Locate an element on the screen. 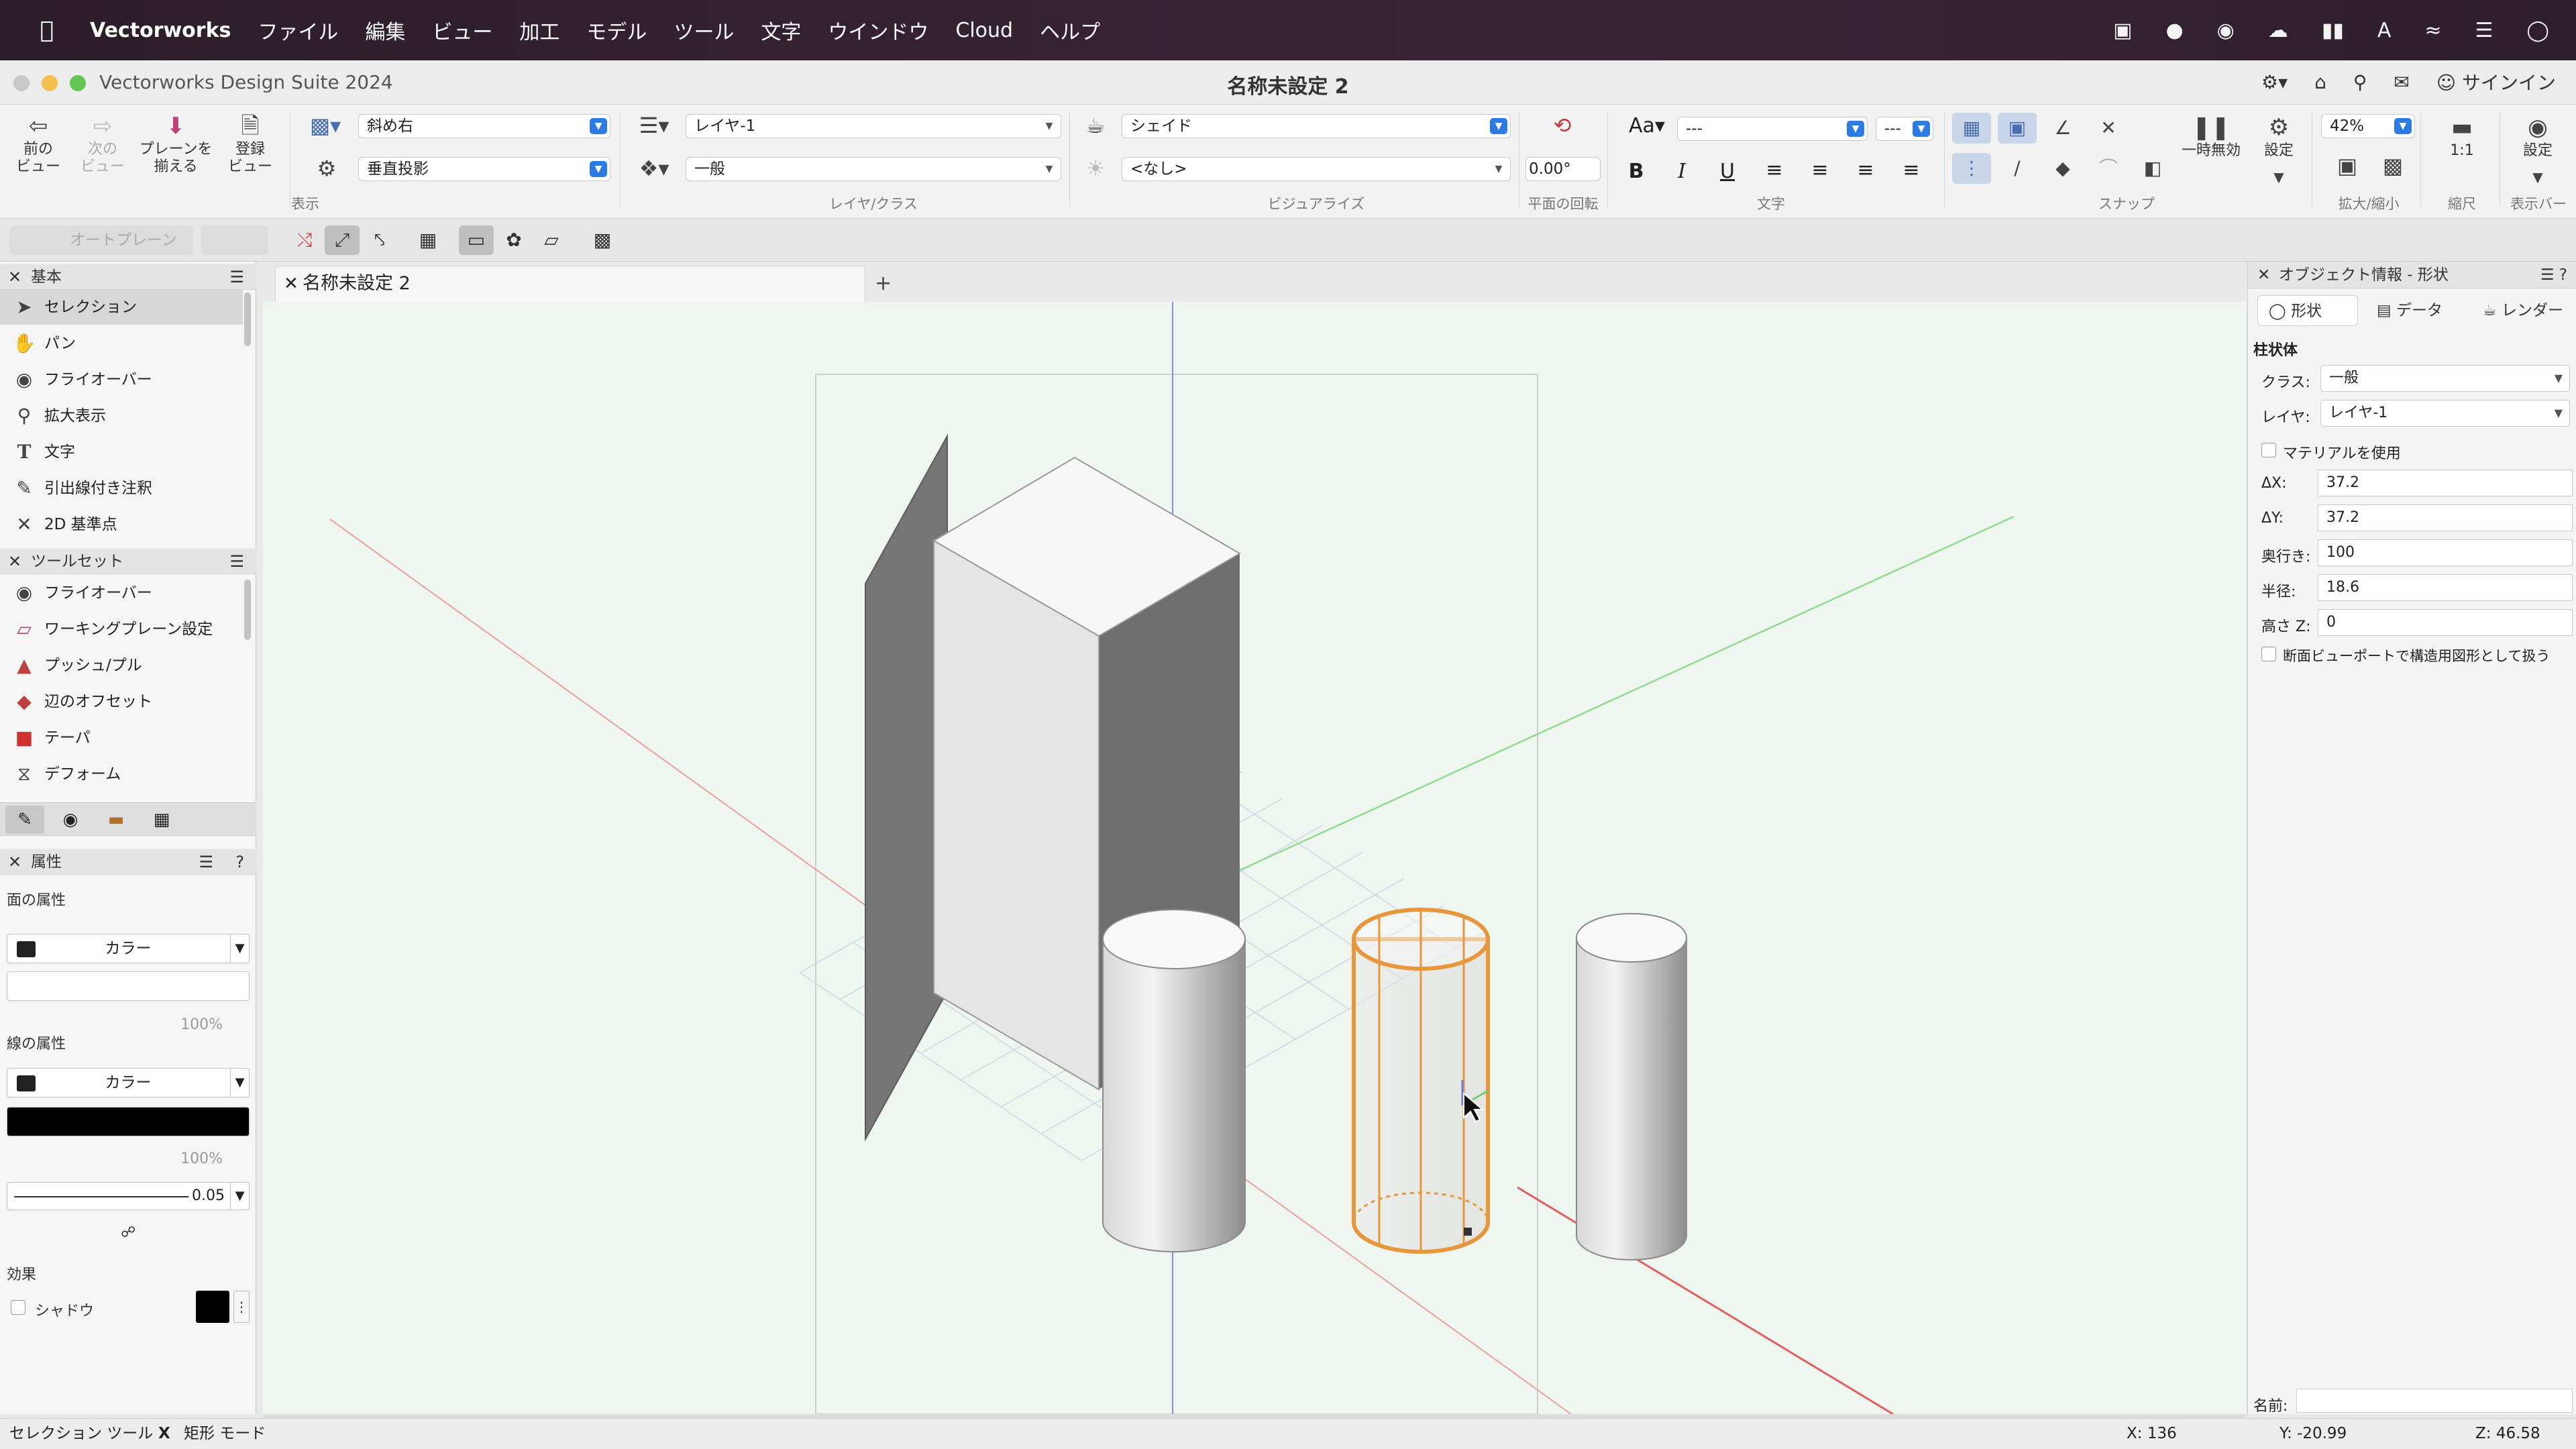 Image resolution: width=2576 pixels, height=1449 pixels. structural-checkbox is located at coordinates (2268, 654).